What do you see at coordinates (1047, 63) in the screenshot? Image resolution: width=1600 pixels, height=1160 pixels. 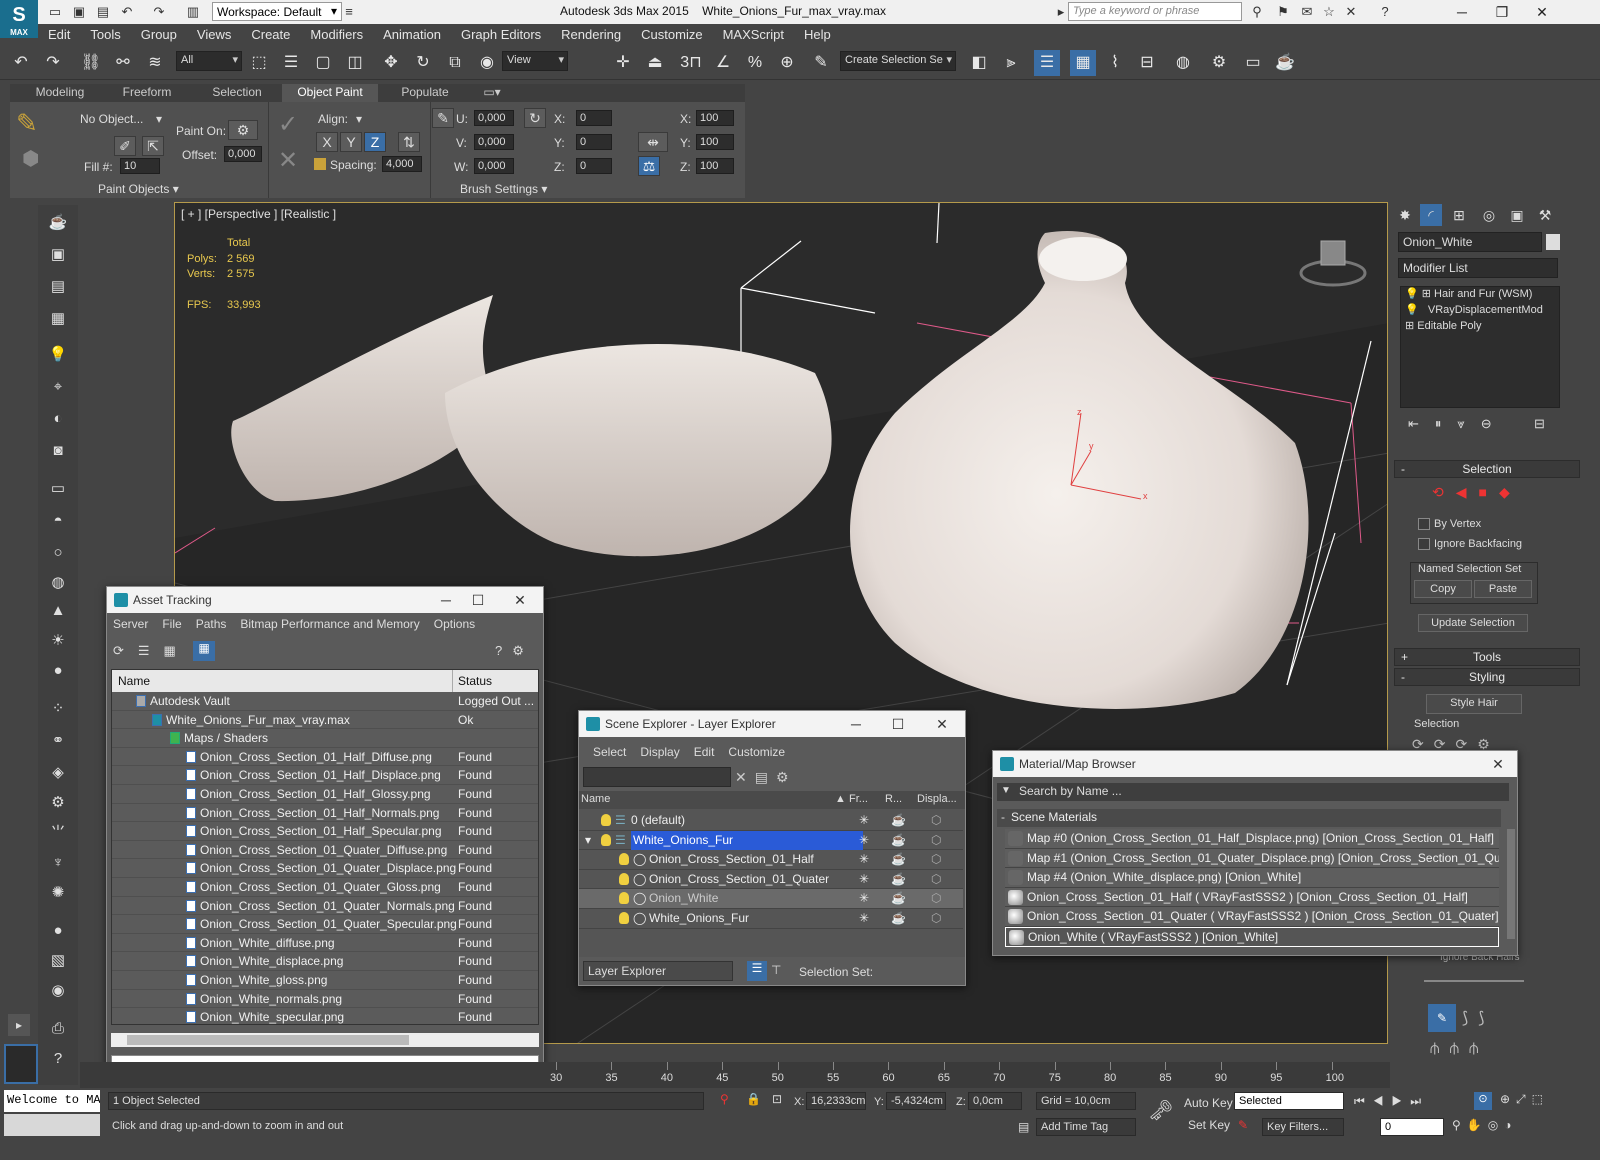 I see `layer-explorer-icon: ☰` at bounding box center [1047, 63].